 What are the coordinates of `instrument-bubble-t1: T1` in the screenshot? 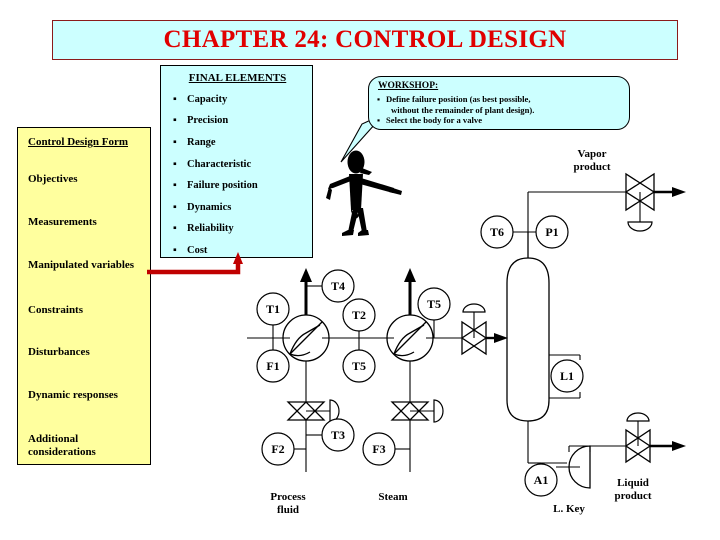 It's located at (273, 309).